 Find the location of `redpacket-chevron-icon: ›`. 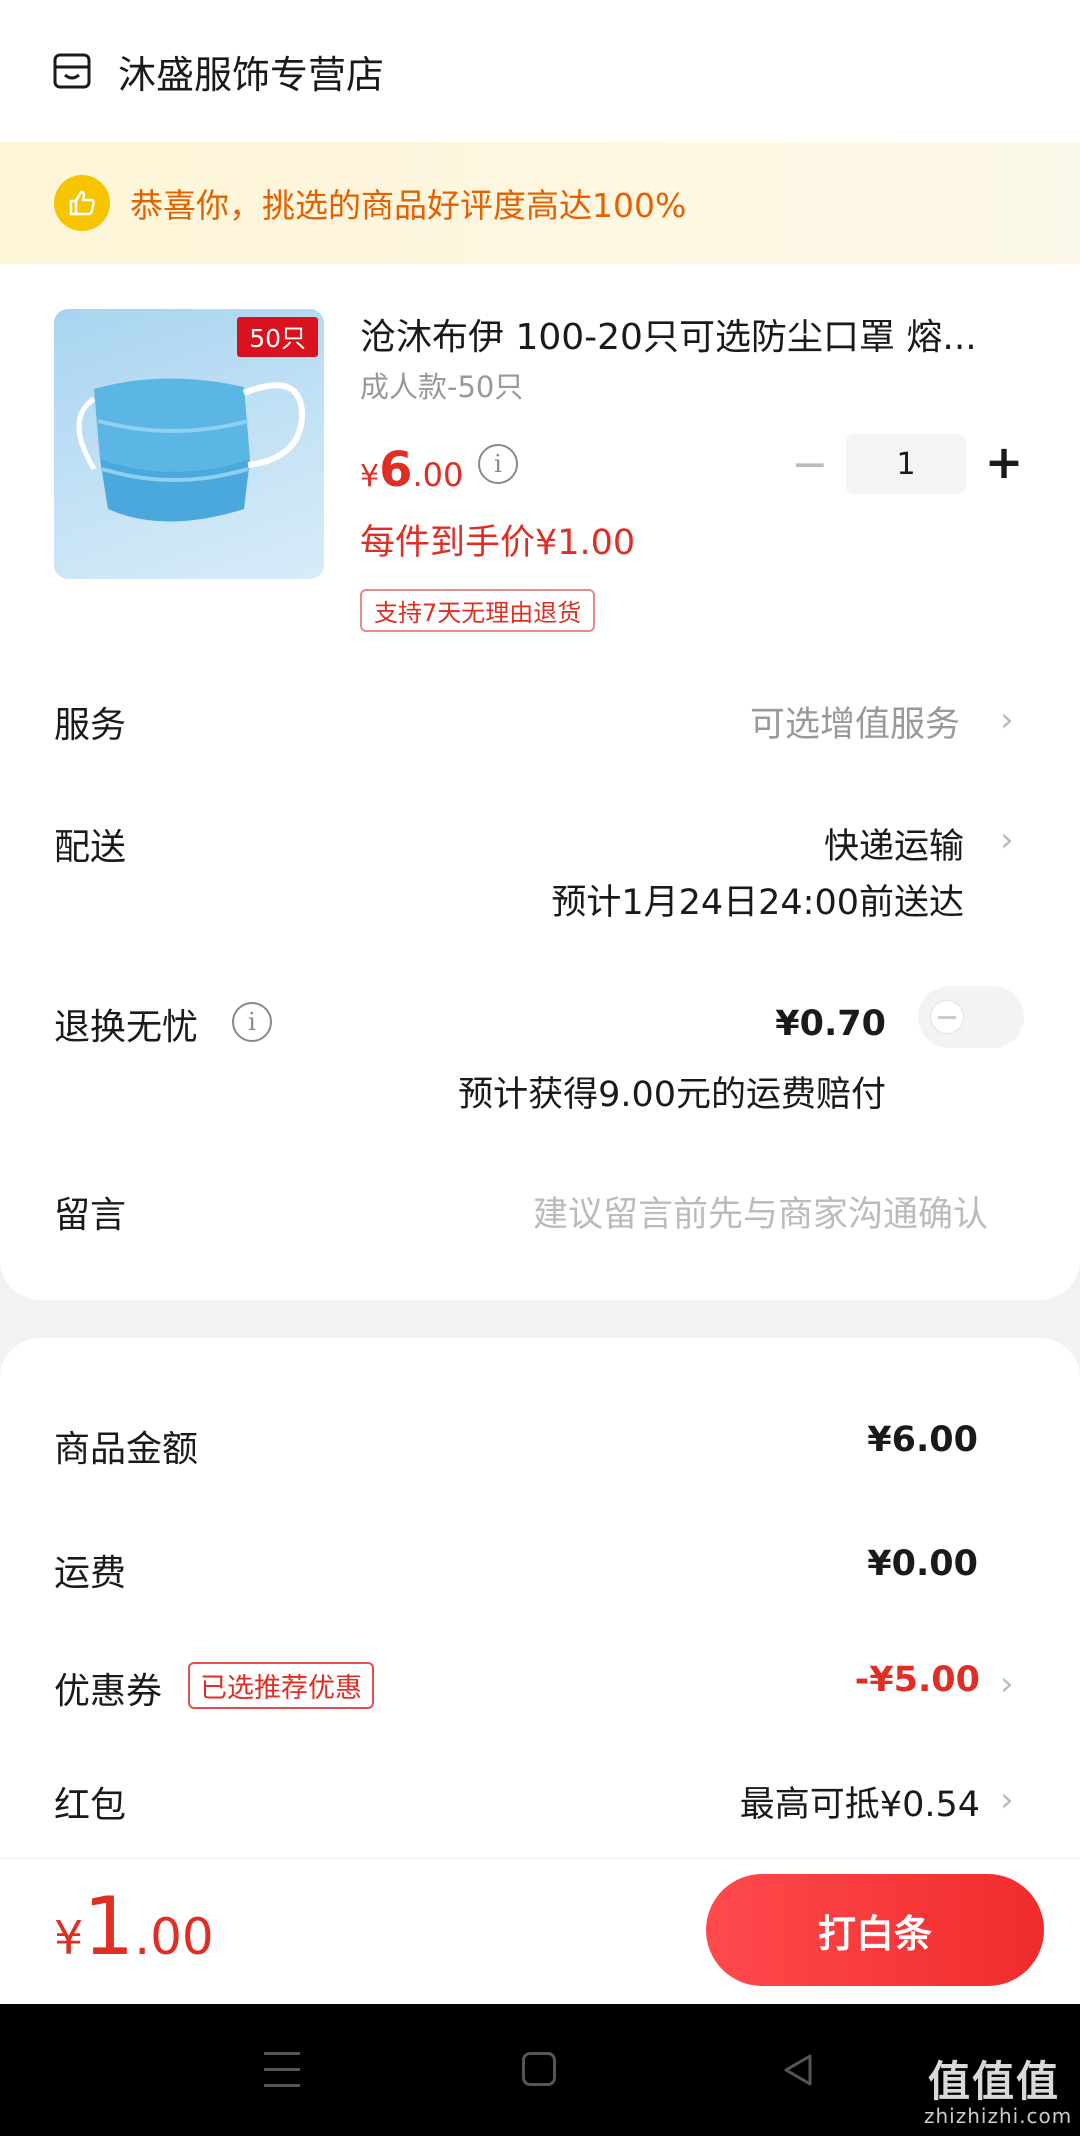

redpacket-chevron-icon: › is located at coordinates (1007, 1800).